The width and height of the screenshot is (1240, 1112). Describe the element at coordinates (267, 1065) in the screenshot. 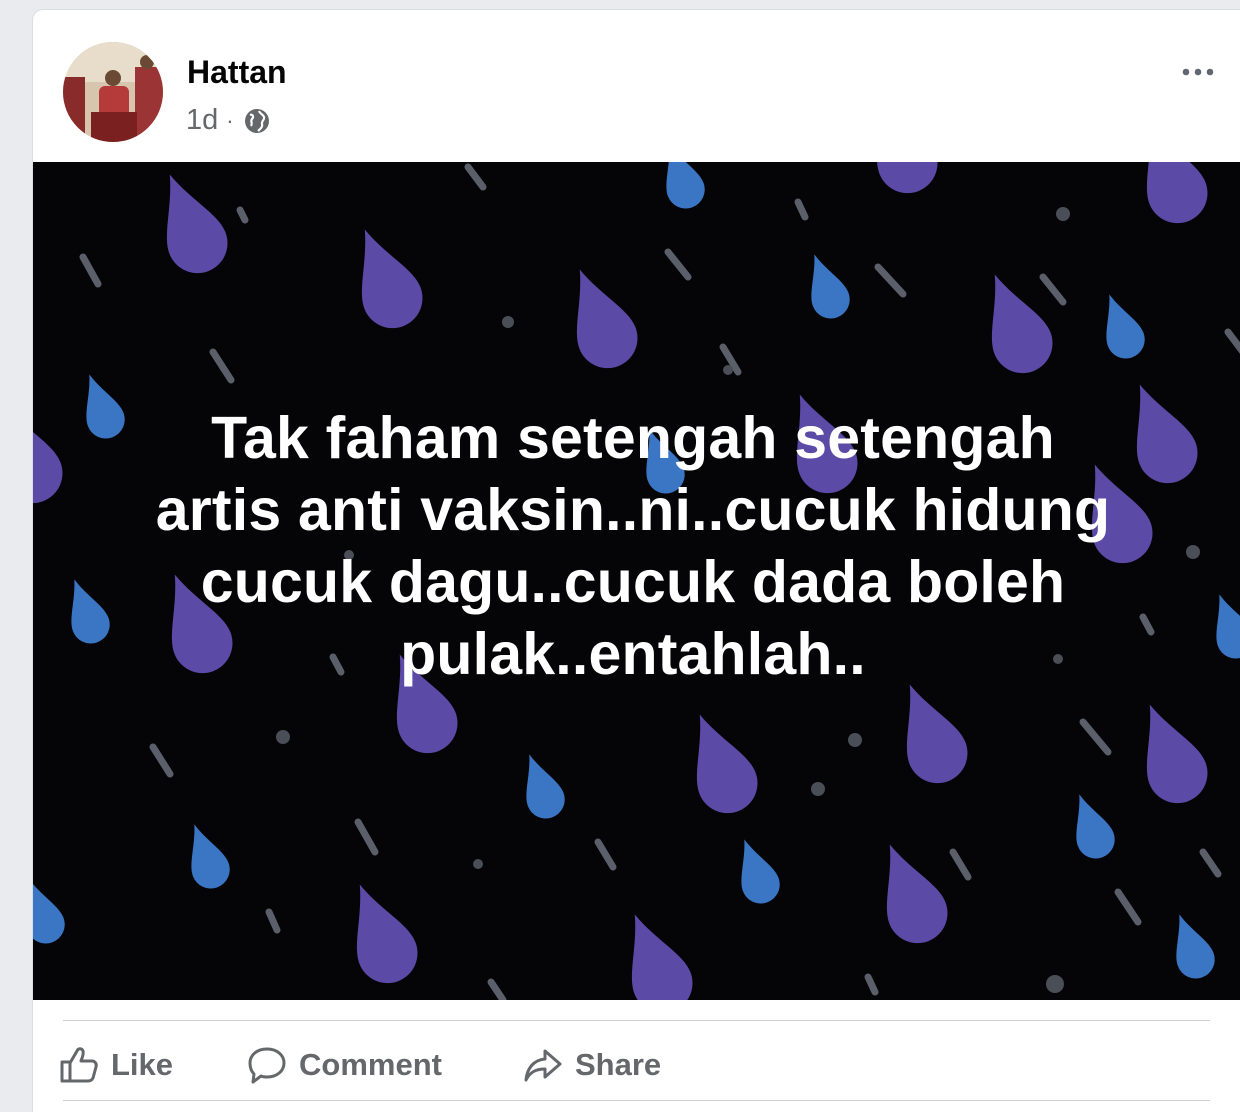

I see `comment-icon` at that location.